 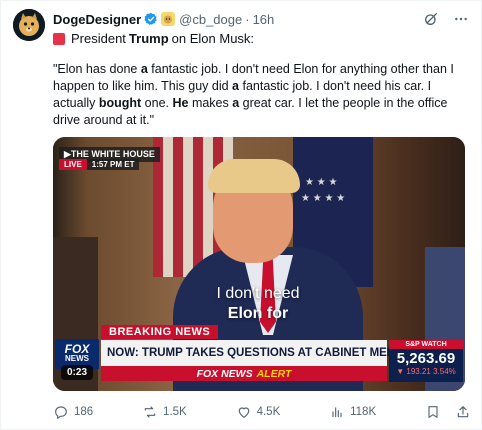 I want to click on doge-avatar-icon, so click(x=29, y=25).